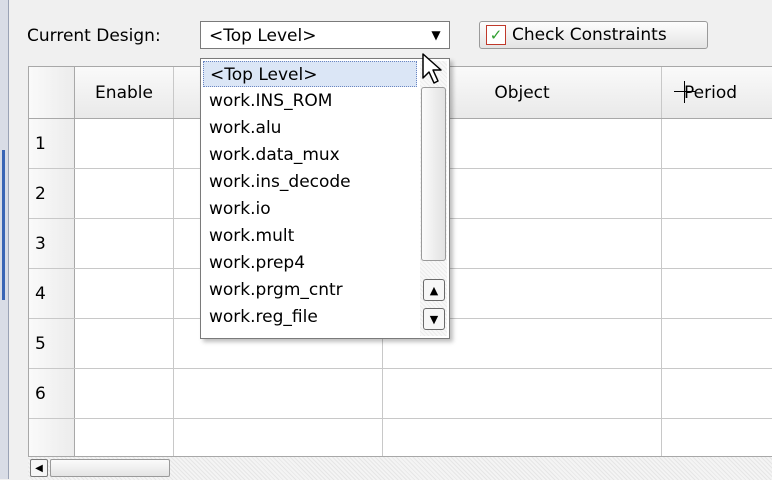 This screenshot has height=480, width=772. I want to click on dropdown-option: work.prep4, so click(310, 263).